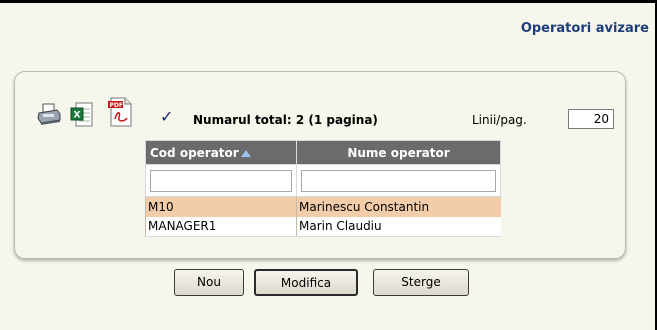 This screenshot has width=657, height=330. I want to click on filter-row, so click(323, 180).